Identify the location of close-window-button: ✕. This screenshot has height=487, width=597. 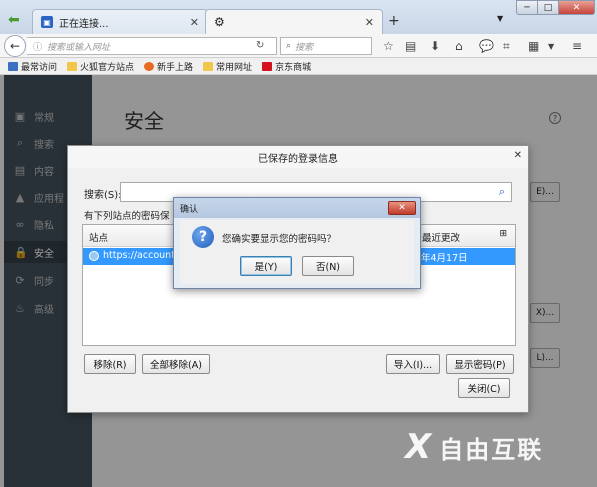
(576, 7).